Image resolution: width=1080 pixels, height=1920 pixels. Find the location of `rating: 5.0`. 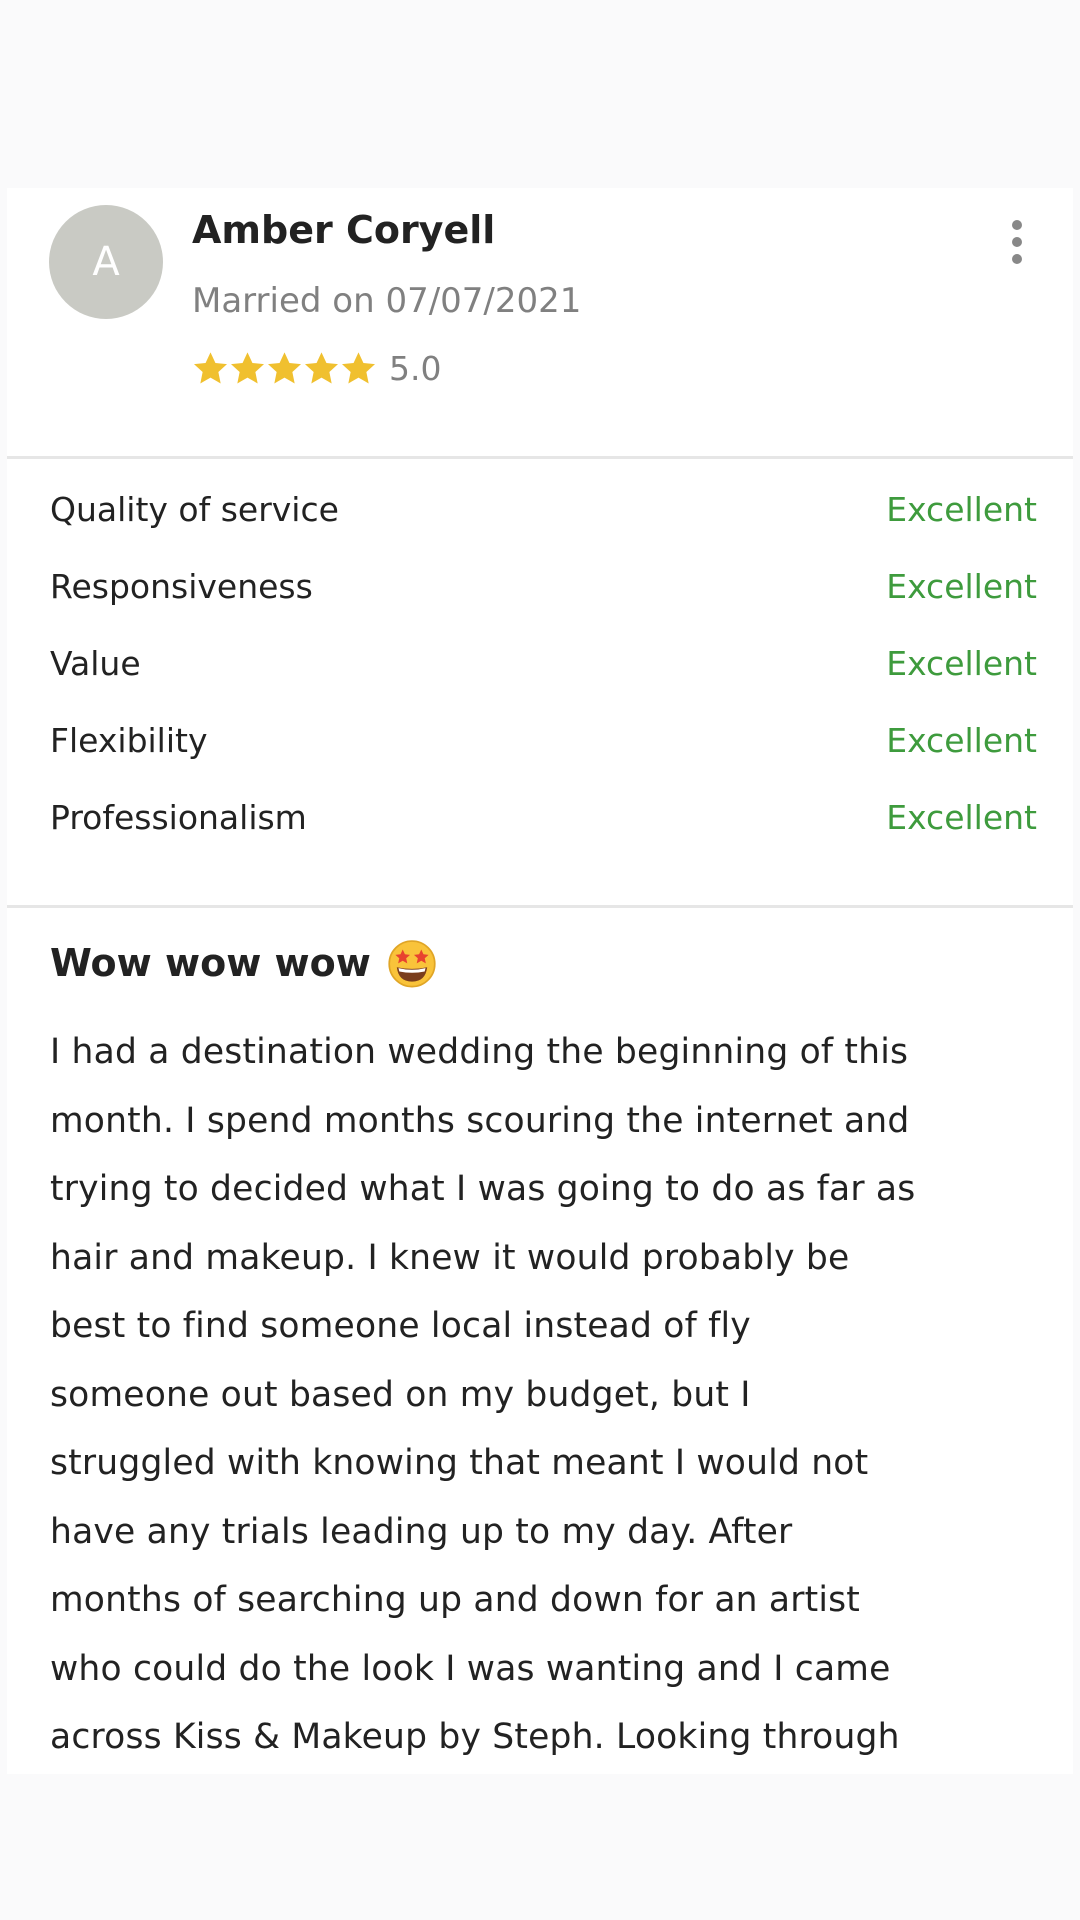

rating: 5.0 is located at coordinates (316, 368).